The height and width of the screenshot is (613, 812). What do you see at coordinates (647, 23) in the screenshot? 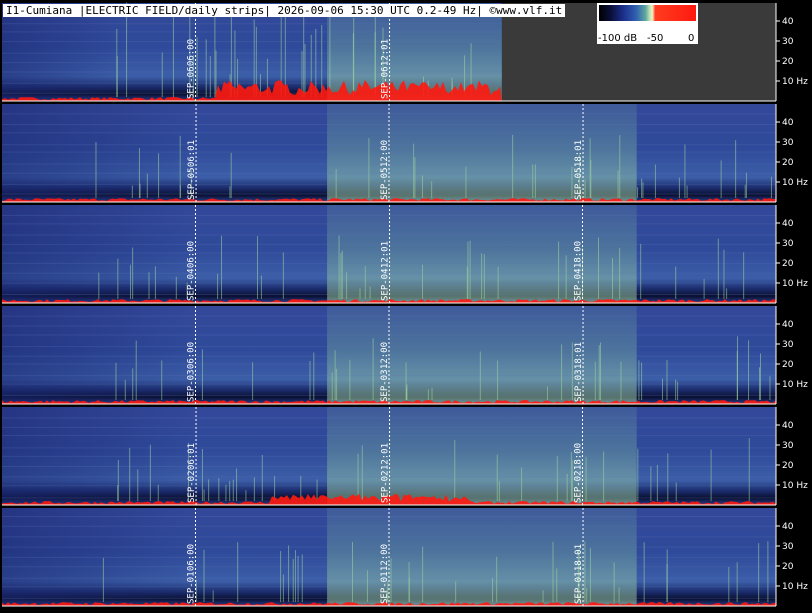
I see `color-scale-legend: -100 dB -50 0` at bounding box center [647, 23].